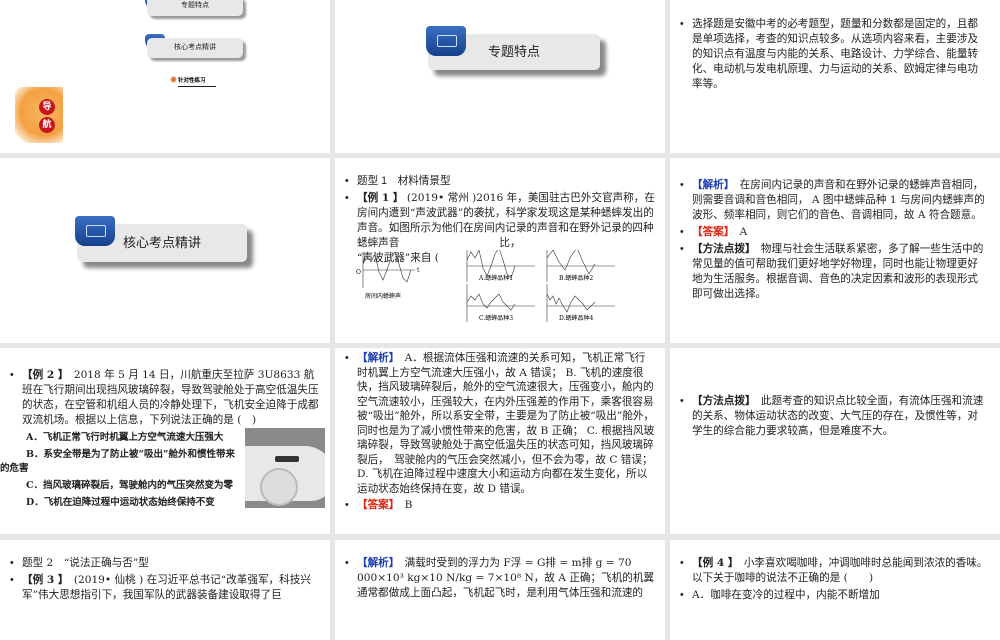 Image resolution: width=1000 pixels, height=640 pixels. Describe the element at coordinates (580, 266) in the screenshot. I see `panel-b: B.蟋蟀品种2` at that location.